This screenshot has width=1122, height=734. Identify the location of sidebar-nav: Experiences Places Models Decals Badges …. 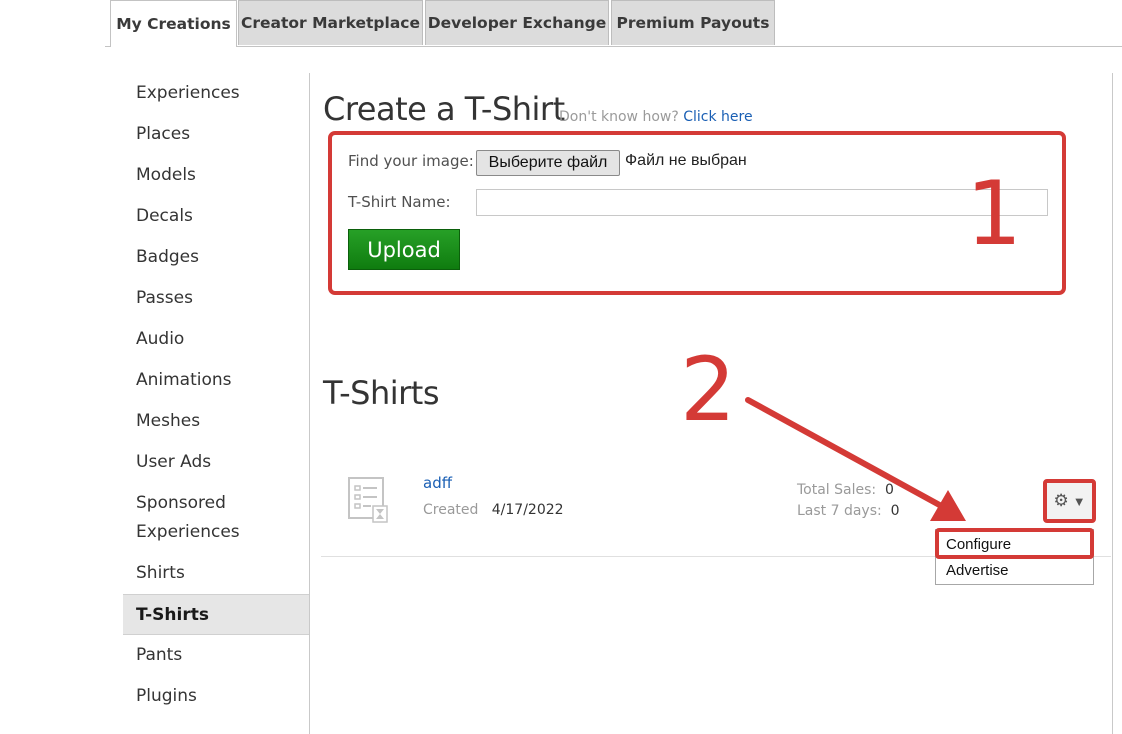
(216, 395).